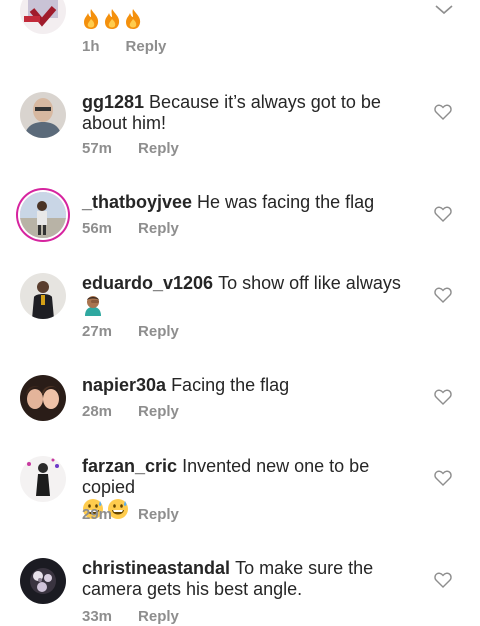 The image size is (480, 626). I want to click on comment-item: napier30a Facing the flag 28m Reply, so click(240, 401).